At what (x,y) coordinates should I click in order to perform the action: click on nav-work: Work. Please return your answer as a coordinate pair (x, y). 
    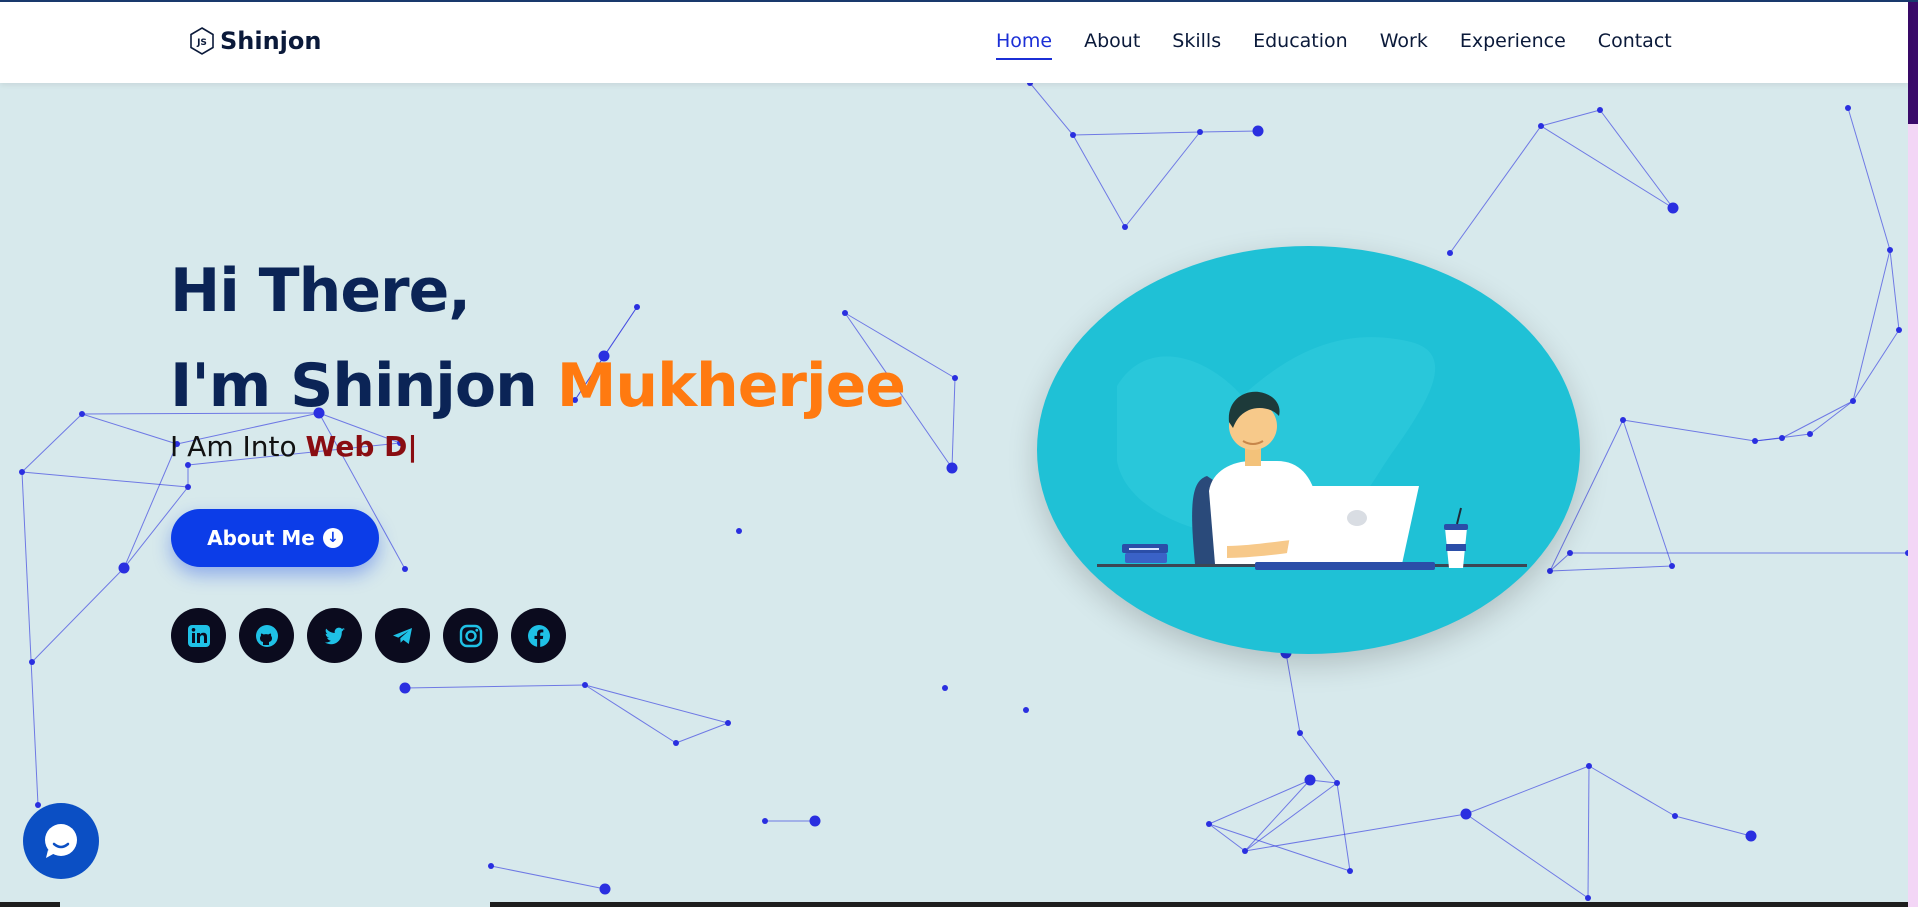
    Looking at the image, I should click on (1404, 41).